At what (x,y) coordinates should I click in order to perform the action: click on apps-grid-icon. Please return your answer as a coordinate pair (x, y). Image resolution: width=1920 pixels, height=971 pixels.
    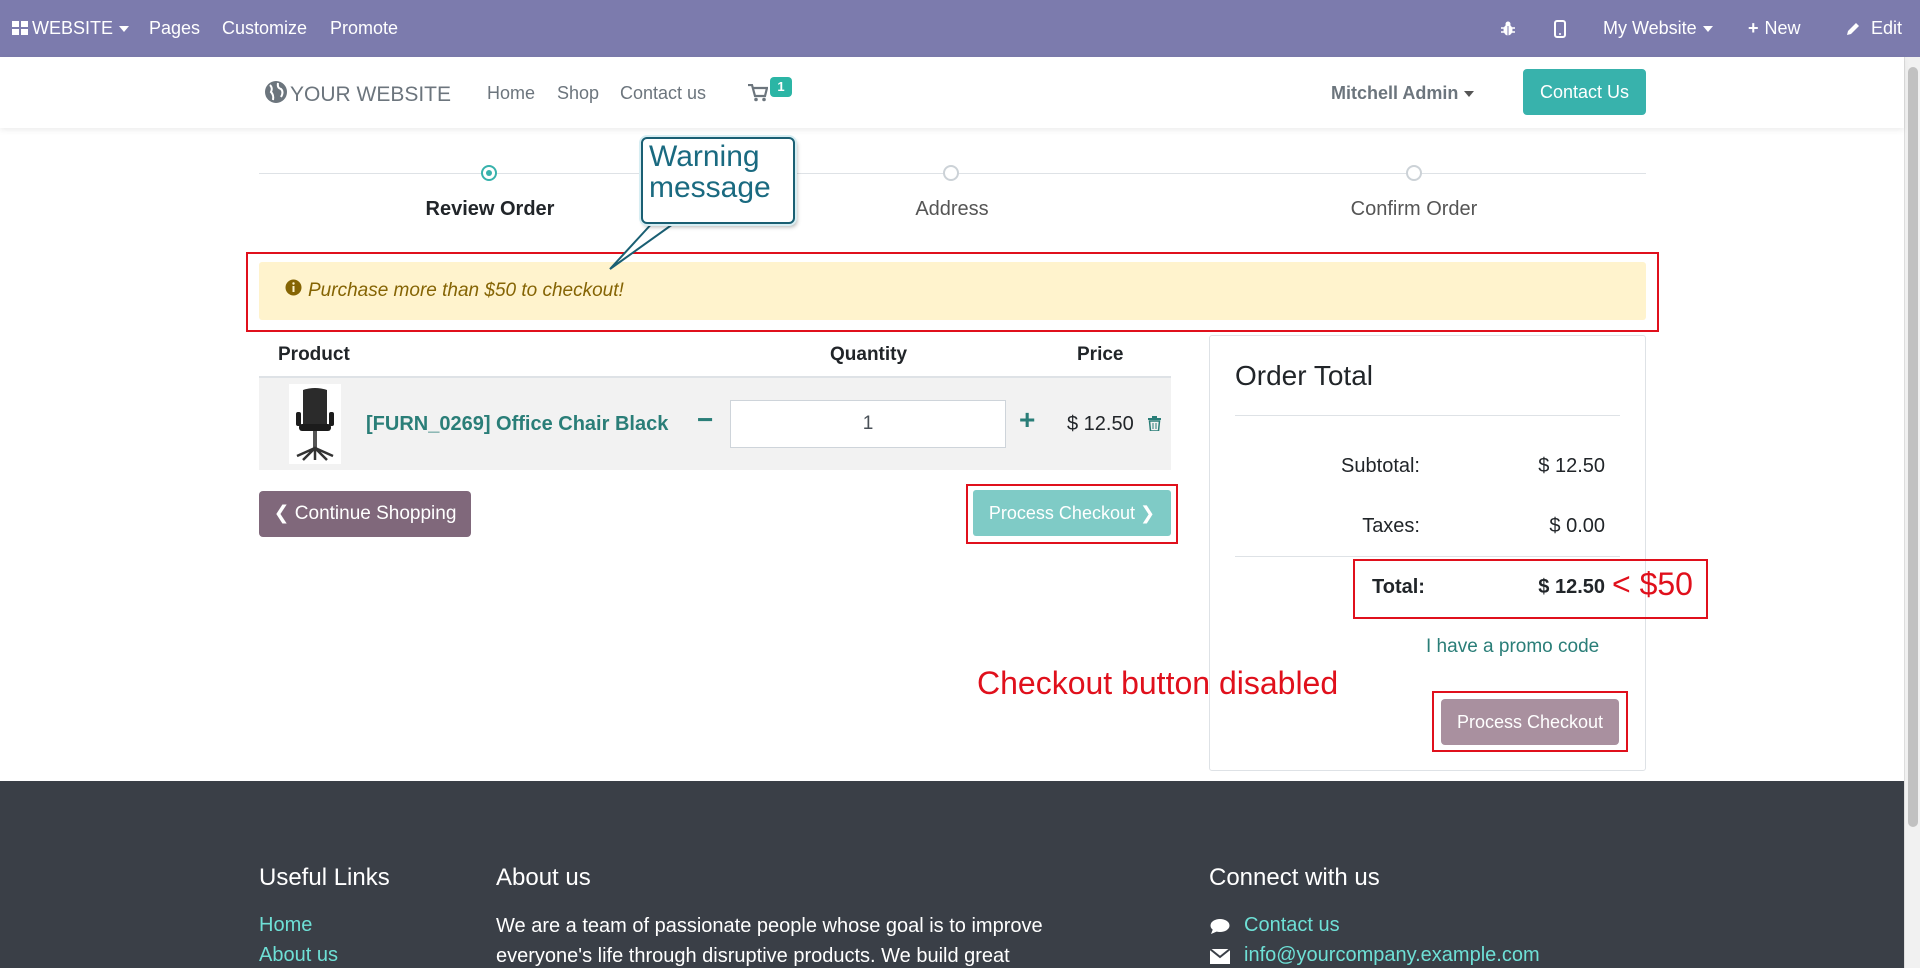
    Looking at the image, I should click on (20, 29).